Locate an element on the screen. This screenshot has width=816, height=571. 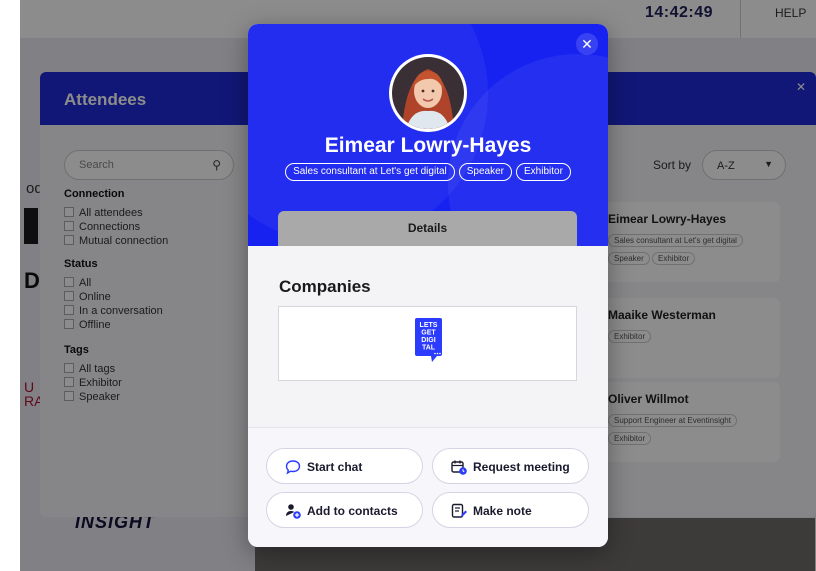
tab-details: Details is located at coordinates (427, 228).